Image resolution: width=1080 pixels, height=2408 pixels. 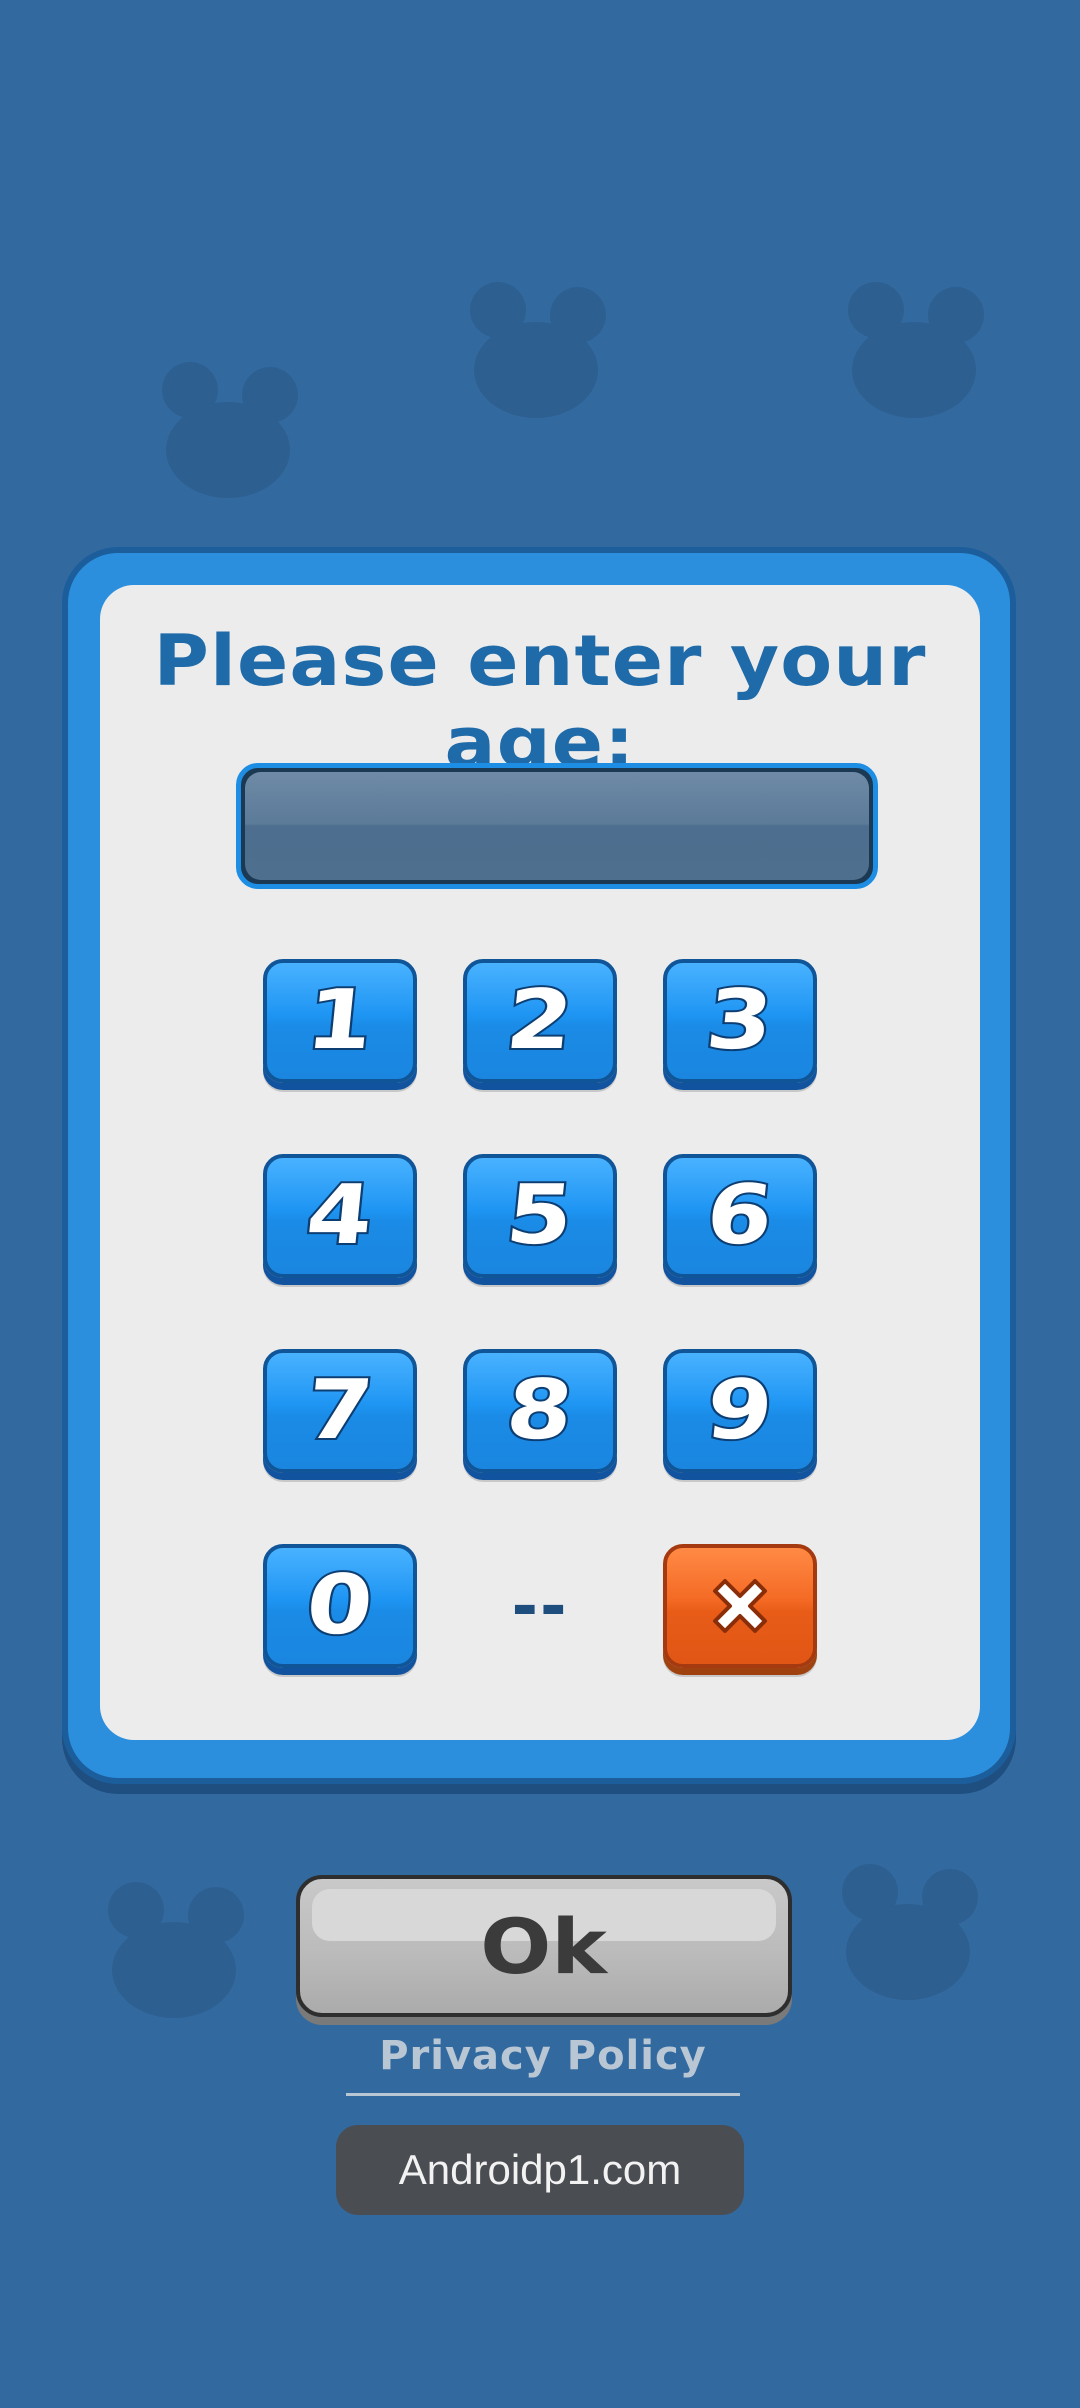 I want to click on age-display-value, so click(x=557, y=826).